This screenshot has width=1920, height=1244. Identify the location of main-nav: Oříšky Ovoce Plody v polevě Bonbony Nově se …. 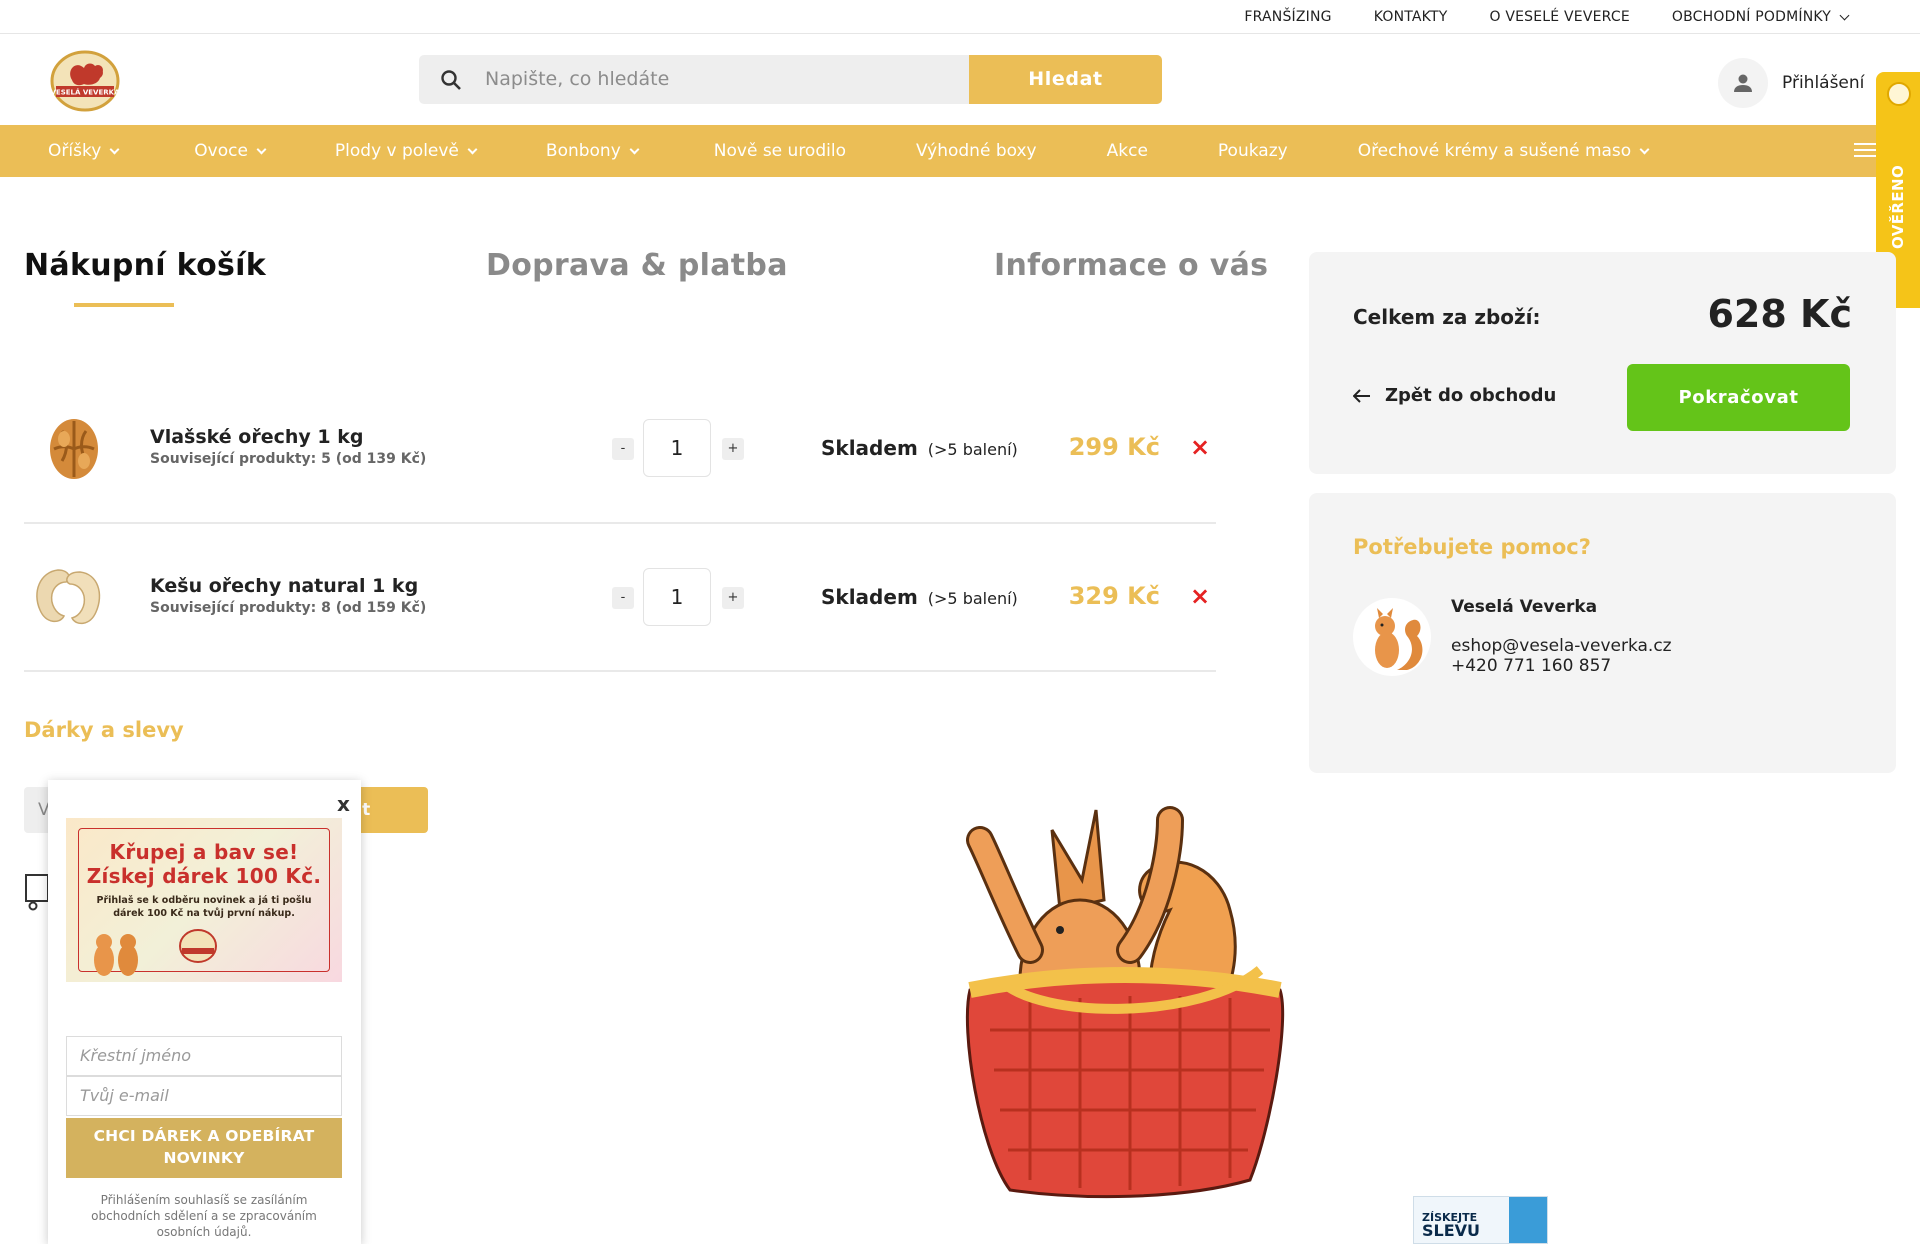
(960, 151).